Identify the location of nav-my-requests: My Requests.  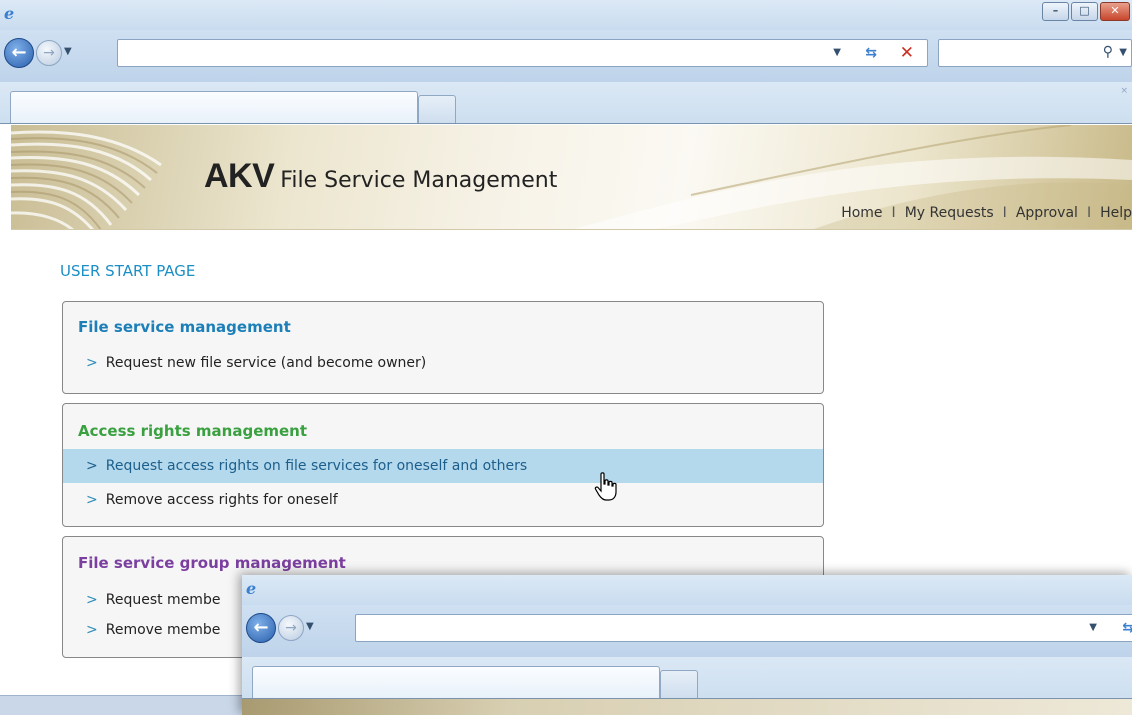
(949, 213).